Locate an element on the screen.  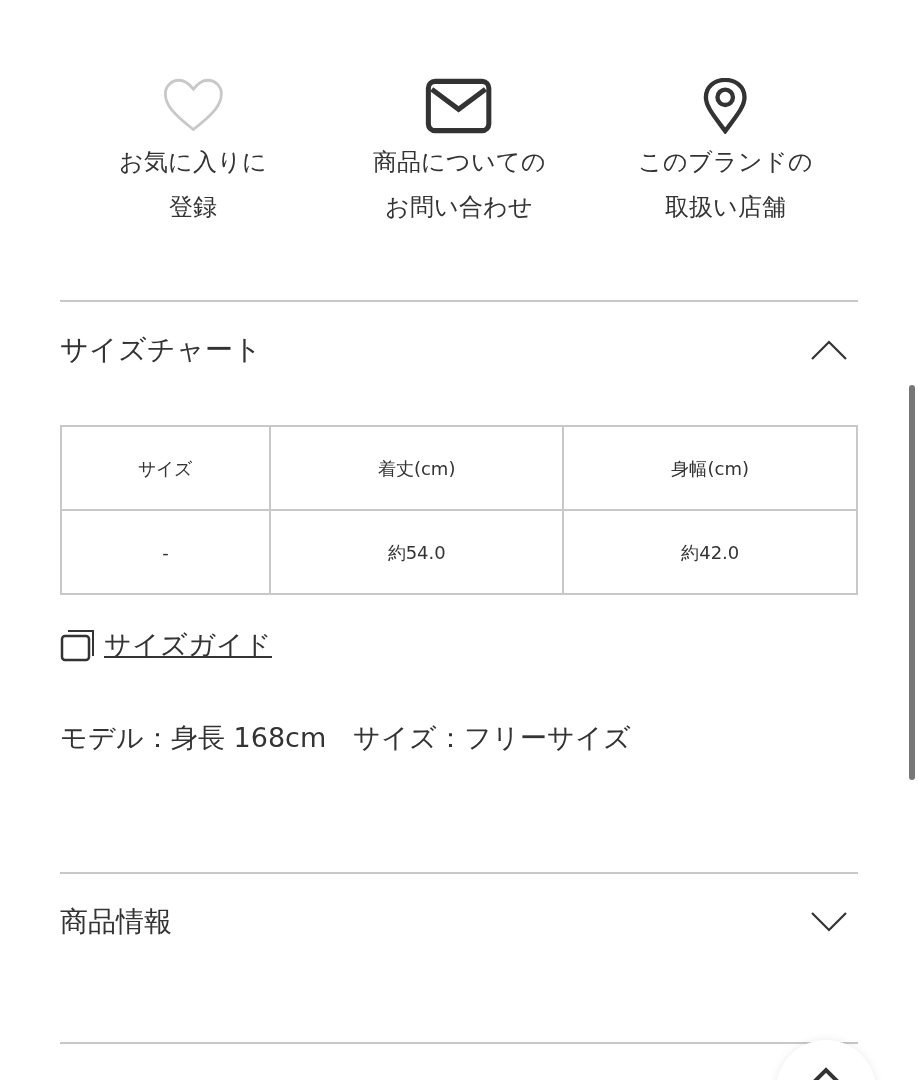
column-header: サイズ is located at coordinates (165, 468).